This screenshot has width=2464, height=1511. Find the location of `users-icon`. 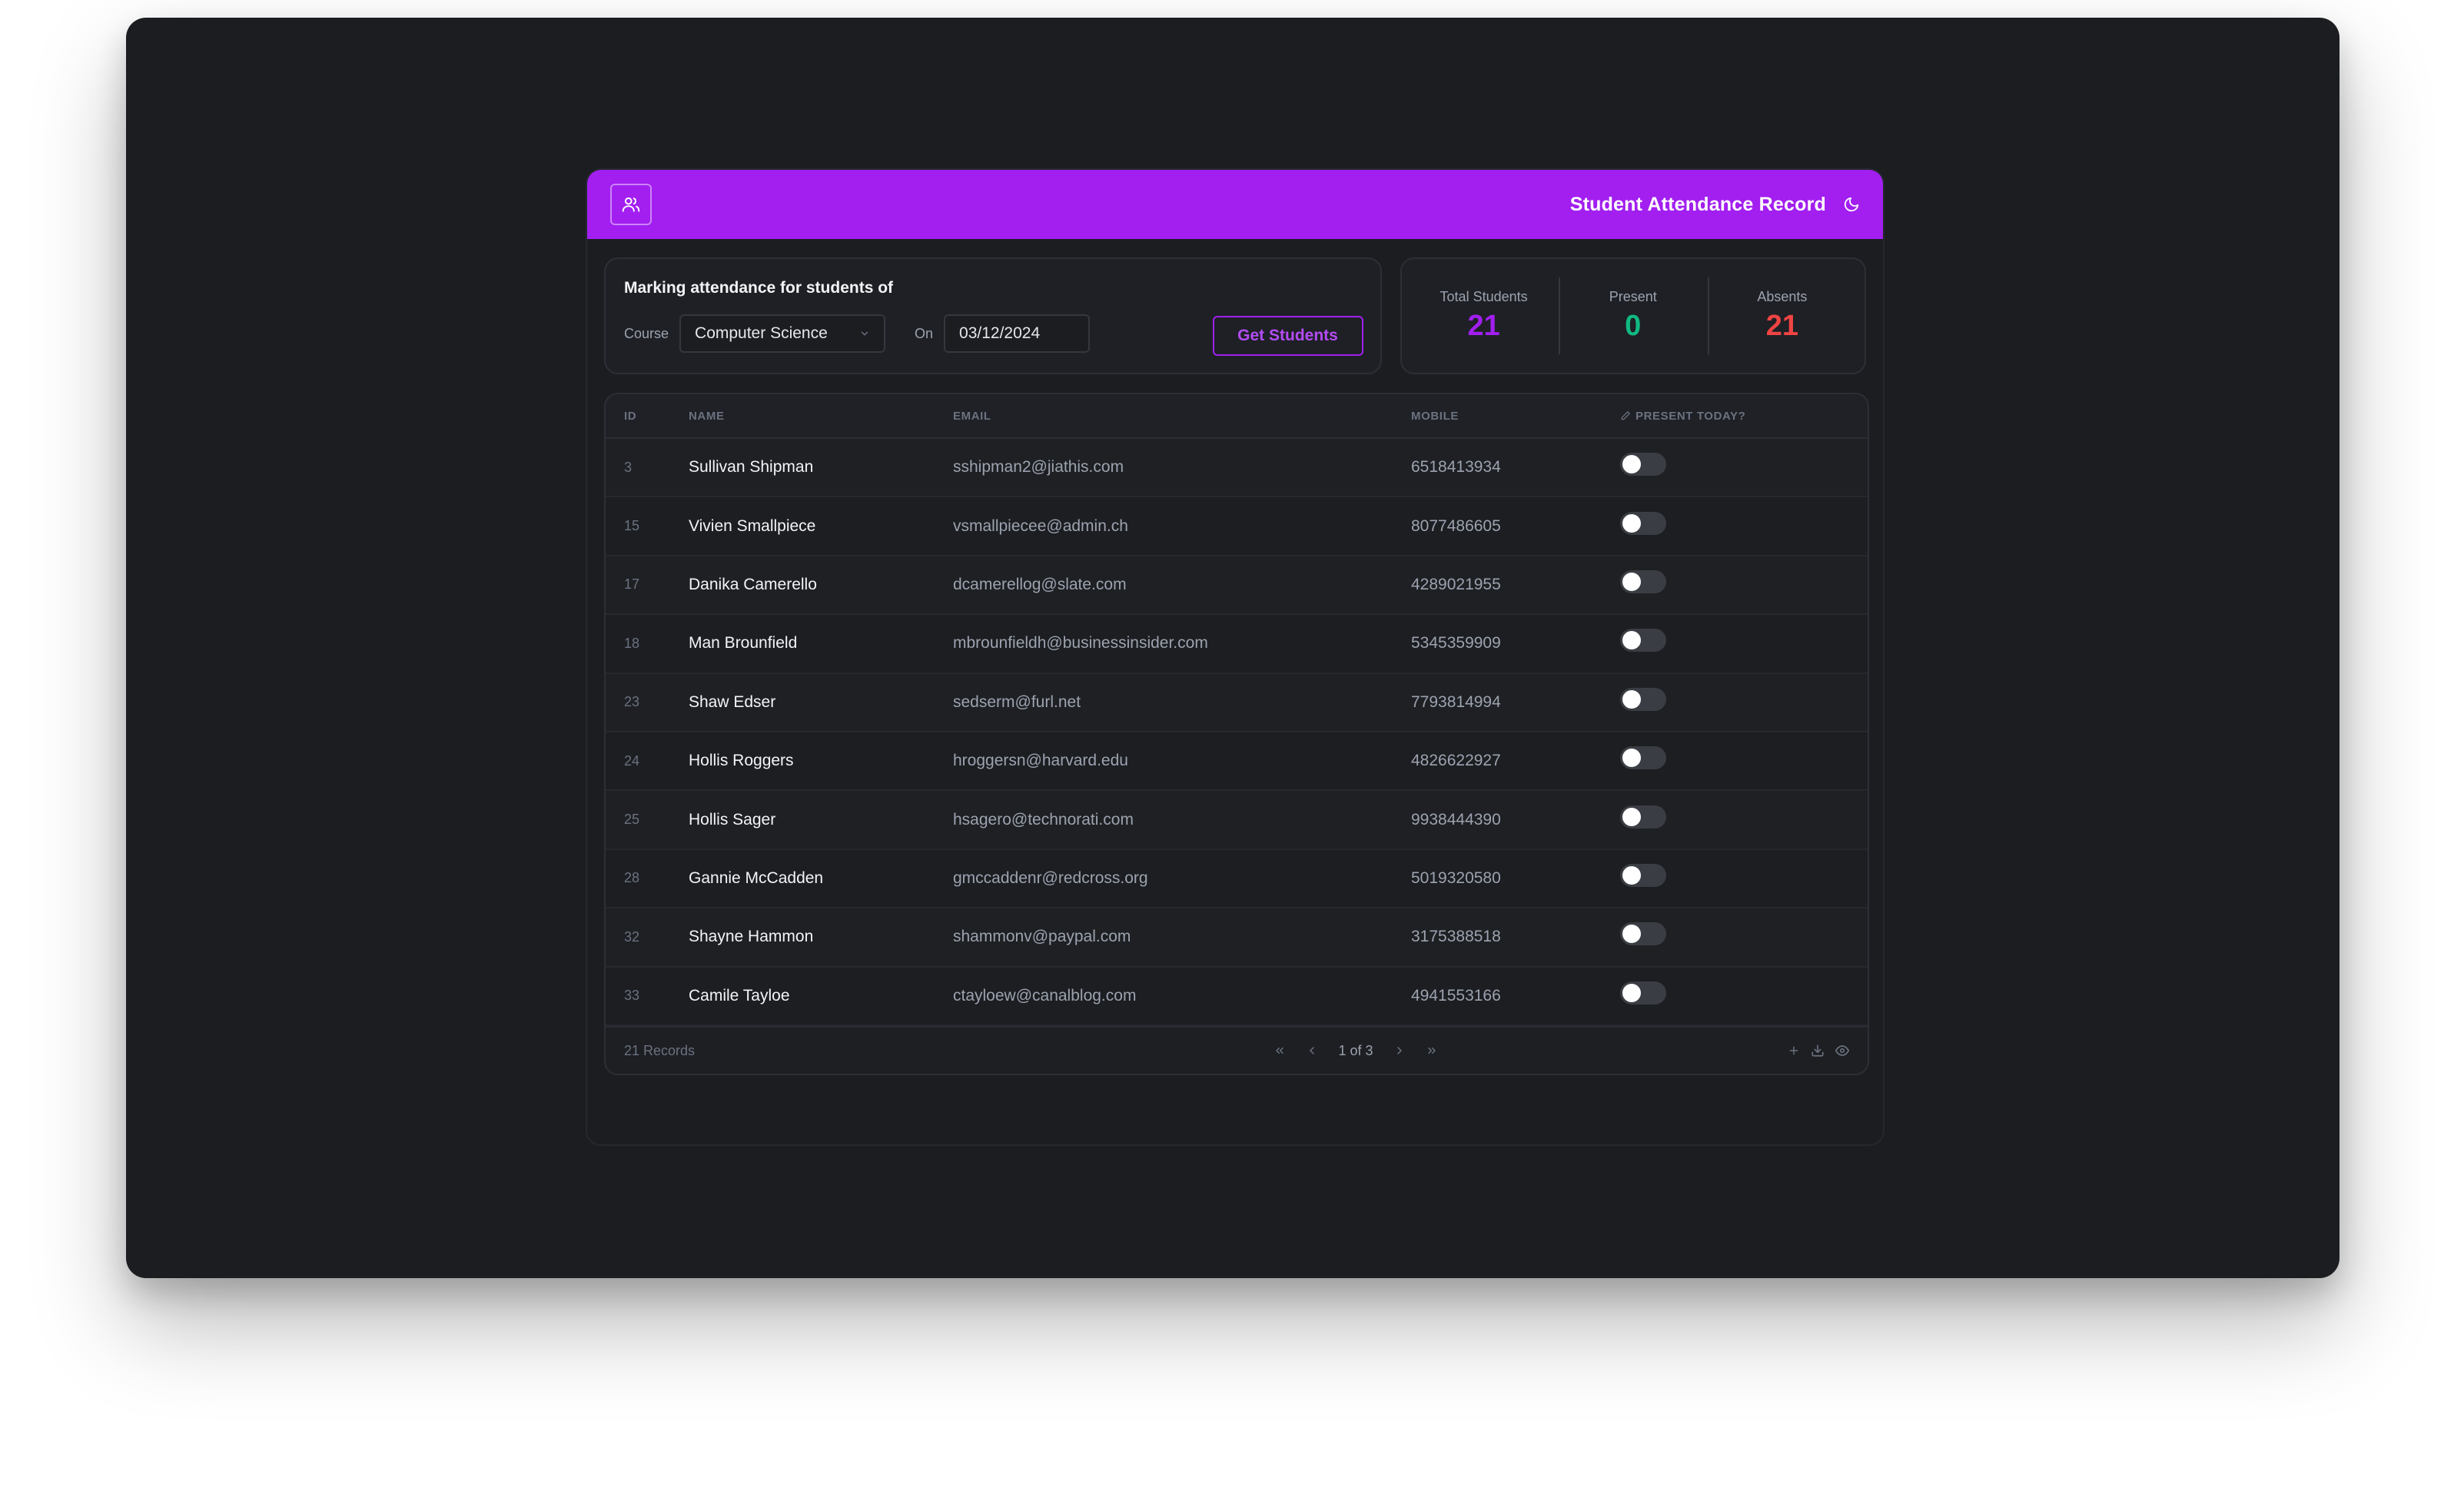

users-icon is located at coordinates (631, 204).